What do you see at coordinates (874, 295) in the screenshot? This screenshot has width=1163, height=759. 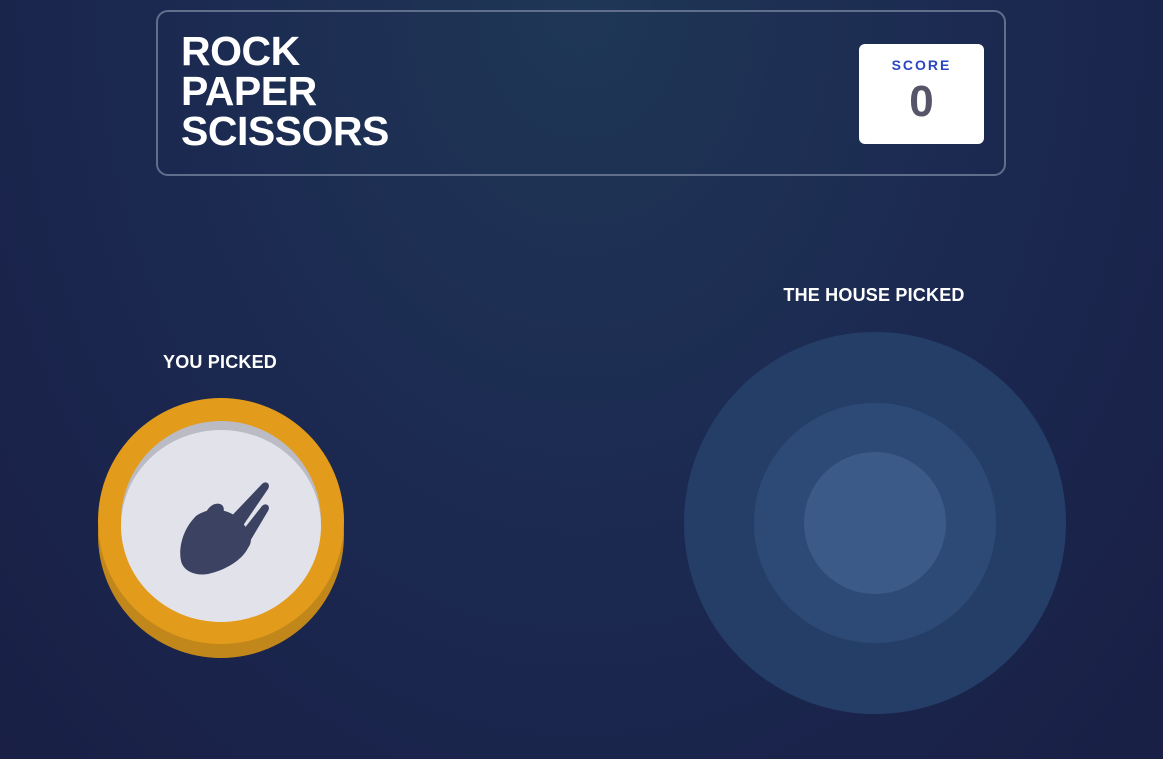 I see `house-picked-label: THE HOUSE PICKED` at bounding box center [874, 295].